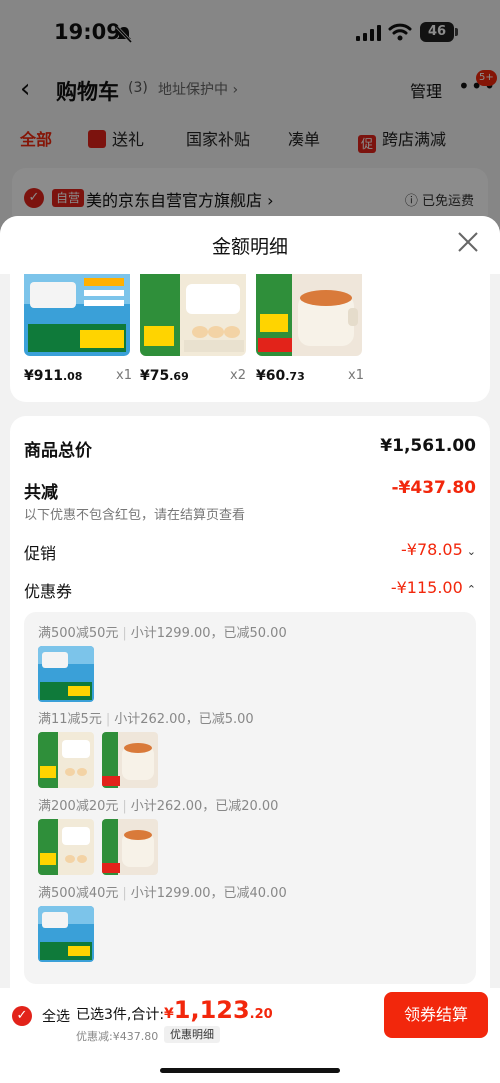 The image size is (500, 1083). I want to click on home-indicator, so click(250, 1070).